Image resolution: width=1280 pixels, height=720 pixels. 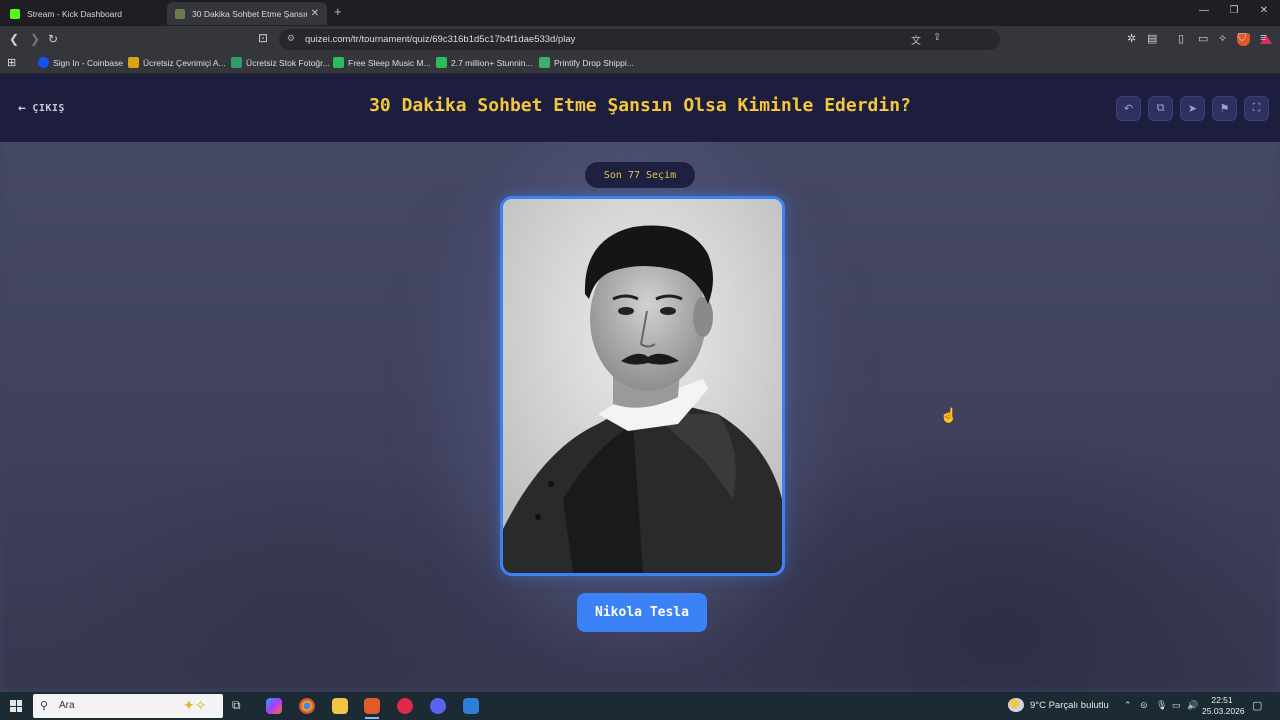 What do you see at coordinates (1176, 705) in the screenshot?
I see `network-icon: ▭` at bounding box center [1176, 705].